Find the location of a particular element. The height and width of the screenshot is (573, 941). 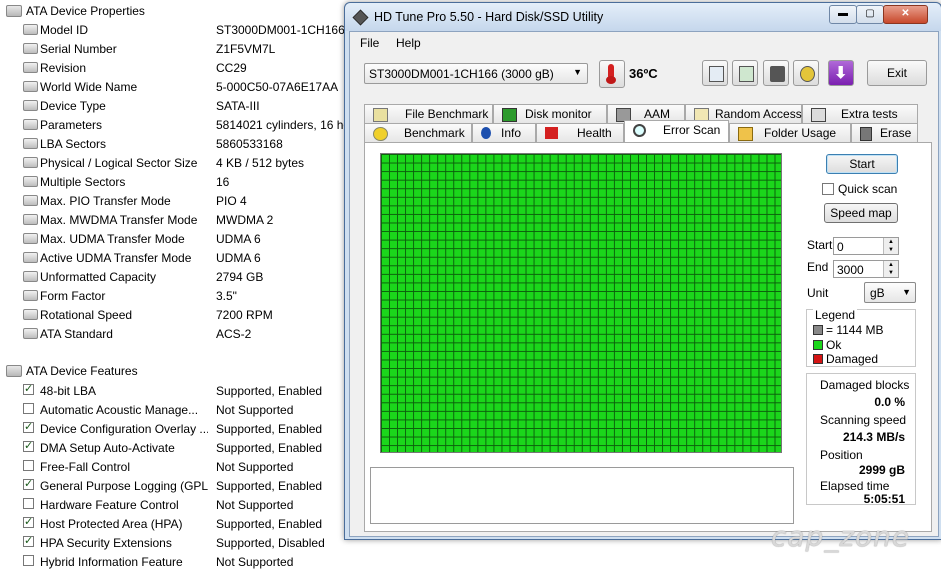

feature-row: Hardware Feature Control Not Supported is located at coordinates (175, 504).